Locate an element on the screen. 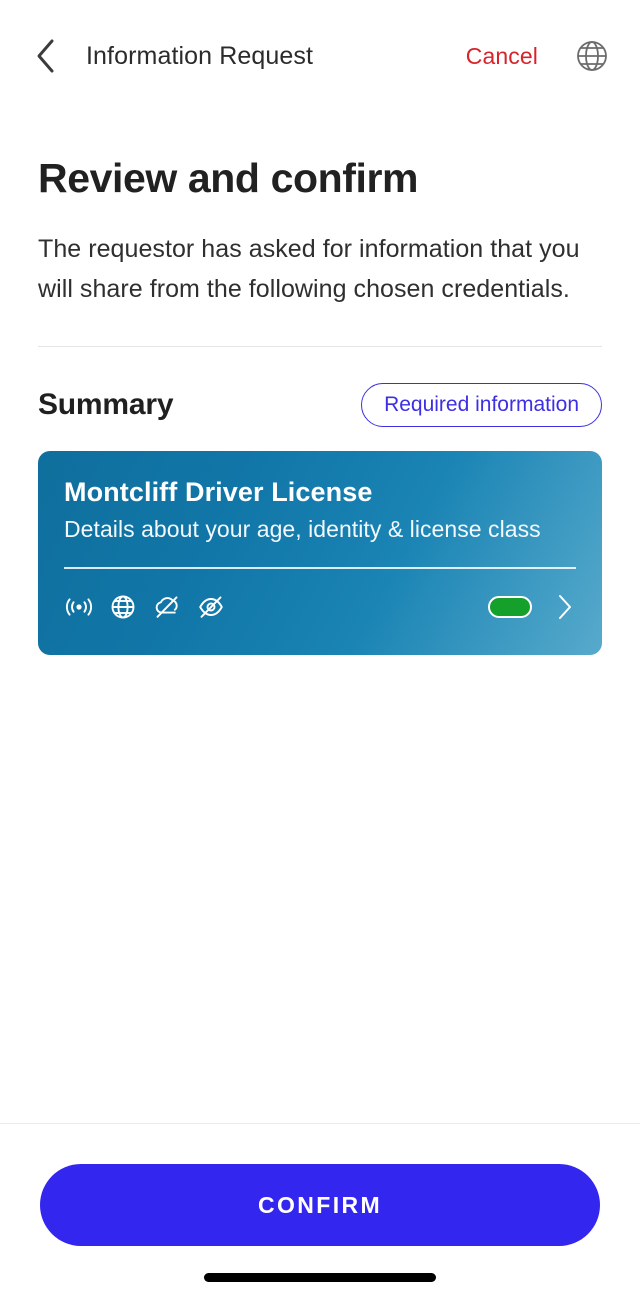  home-indicator is located at coordinates (320, 1277).